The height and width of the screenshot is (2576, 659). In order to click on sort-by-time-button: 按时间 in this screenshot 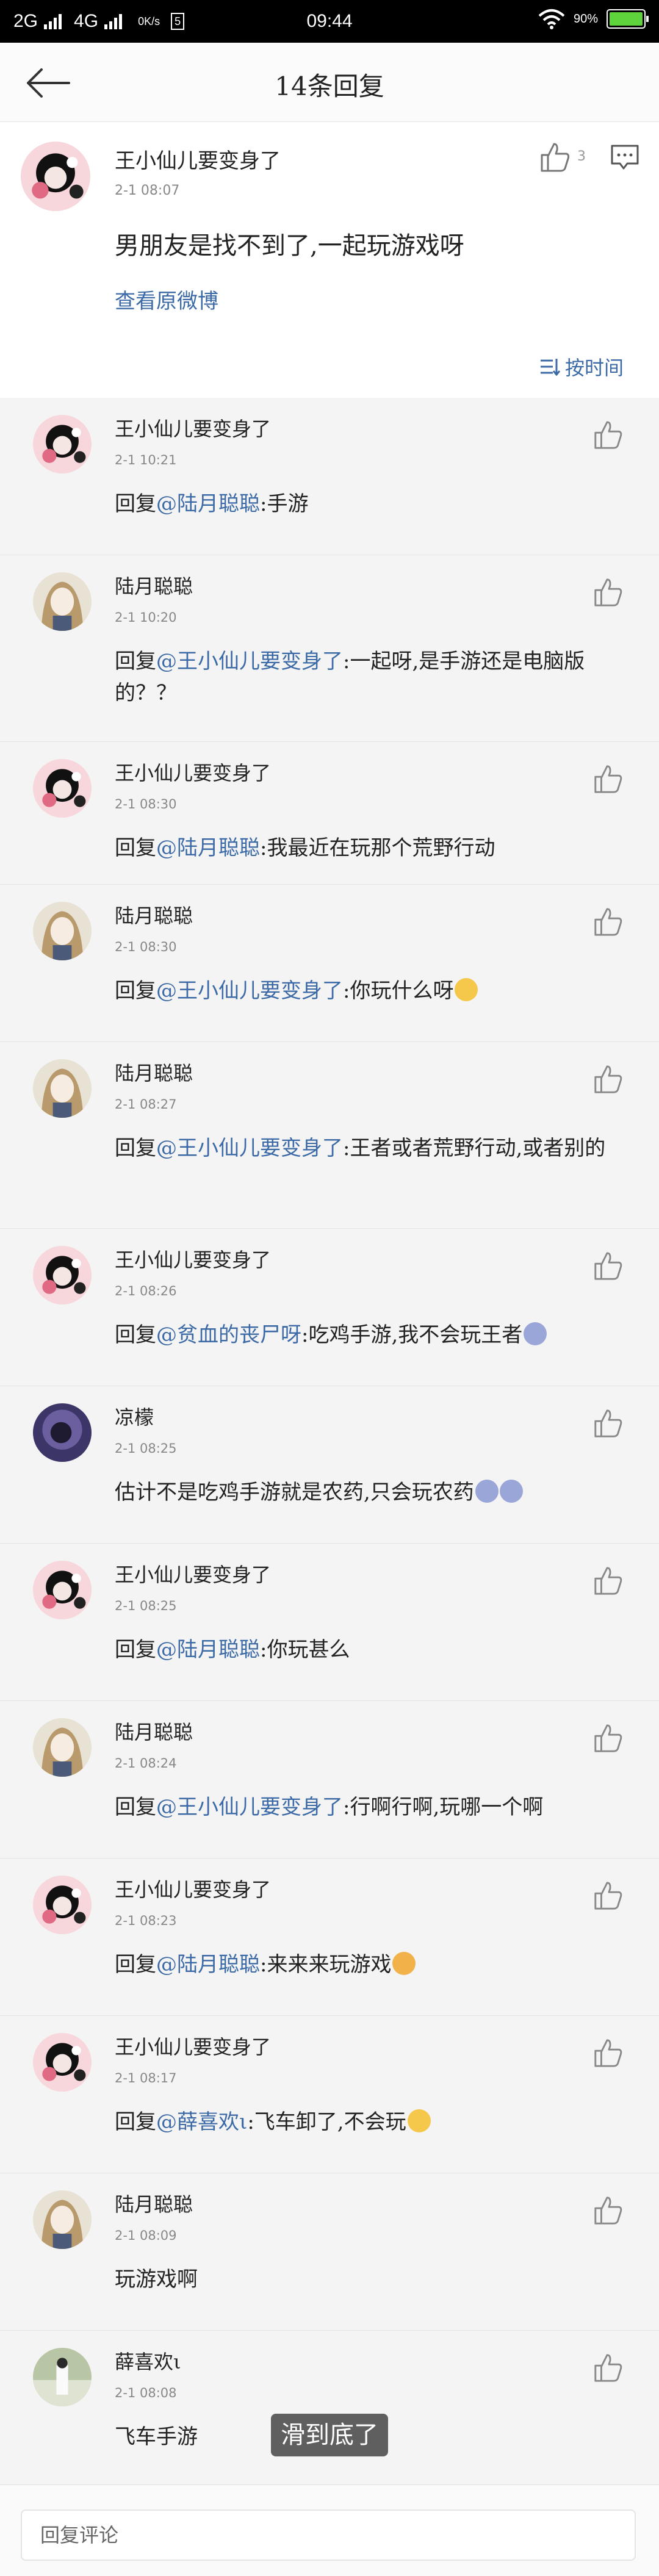, I will do `click(581, 367)`.